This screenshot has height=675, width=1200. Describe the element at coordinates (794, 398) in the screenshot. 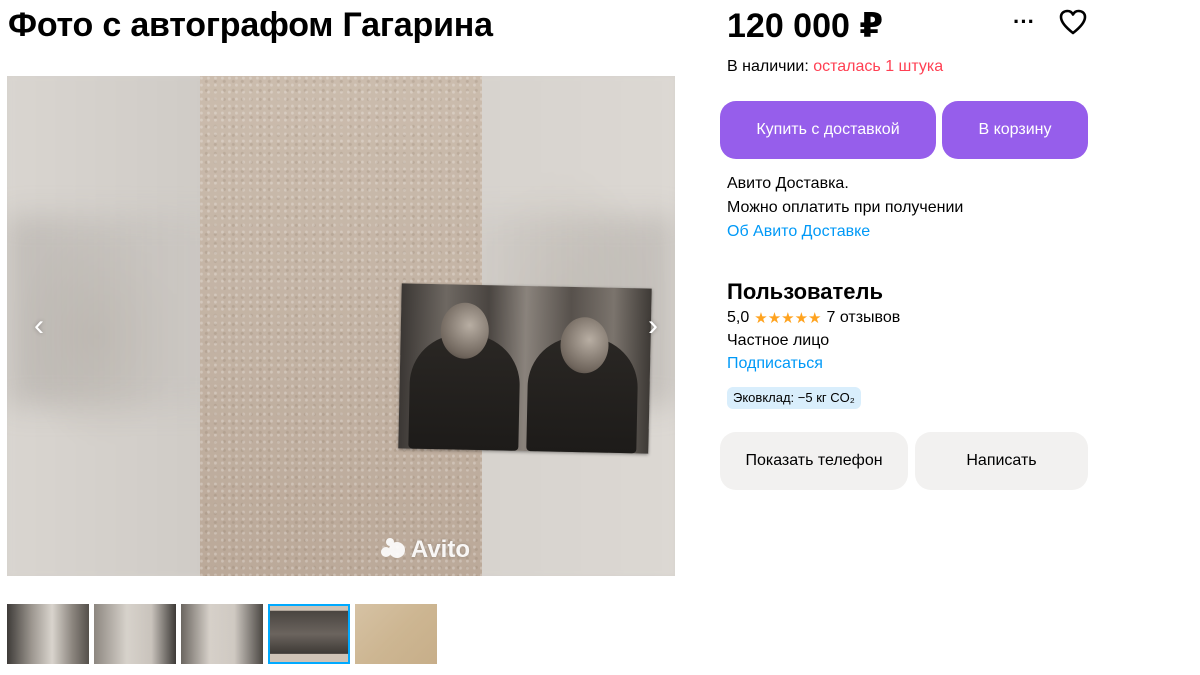

I see `eco-badge: Эковклад: −5 кг CO₂` at that location.